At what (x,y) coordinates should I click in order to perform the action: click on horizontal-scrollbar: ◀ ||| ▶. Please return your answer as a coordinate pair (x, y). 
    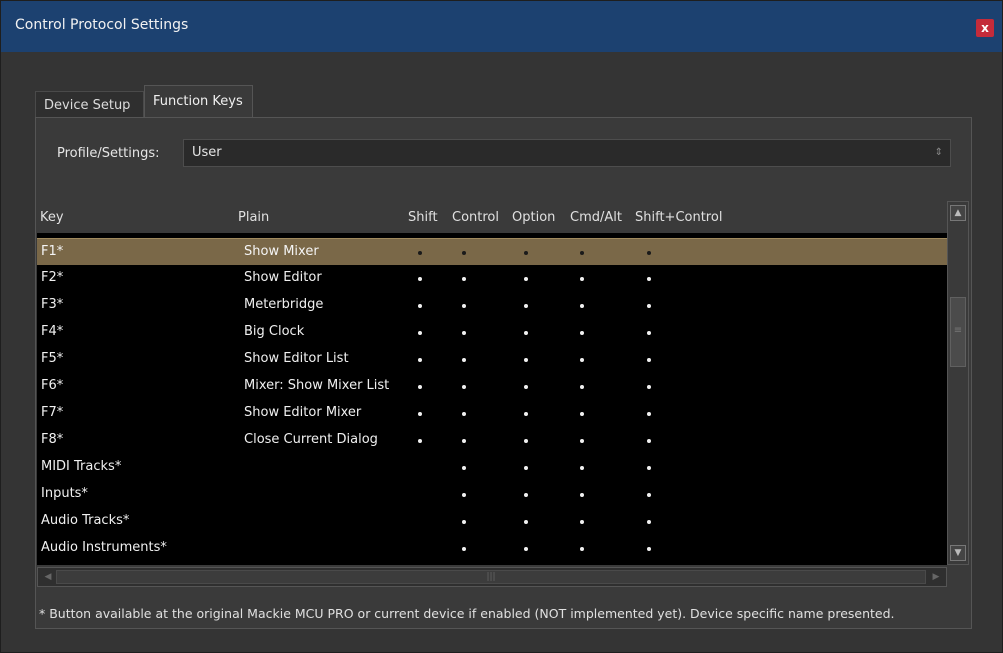
    Looking at the image, I should click on (492, 577).